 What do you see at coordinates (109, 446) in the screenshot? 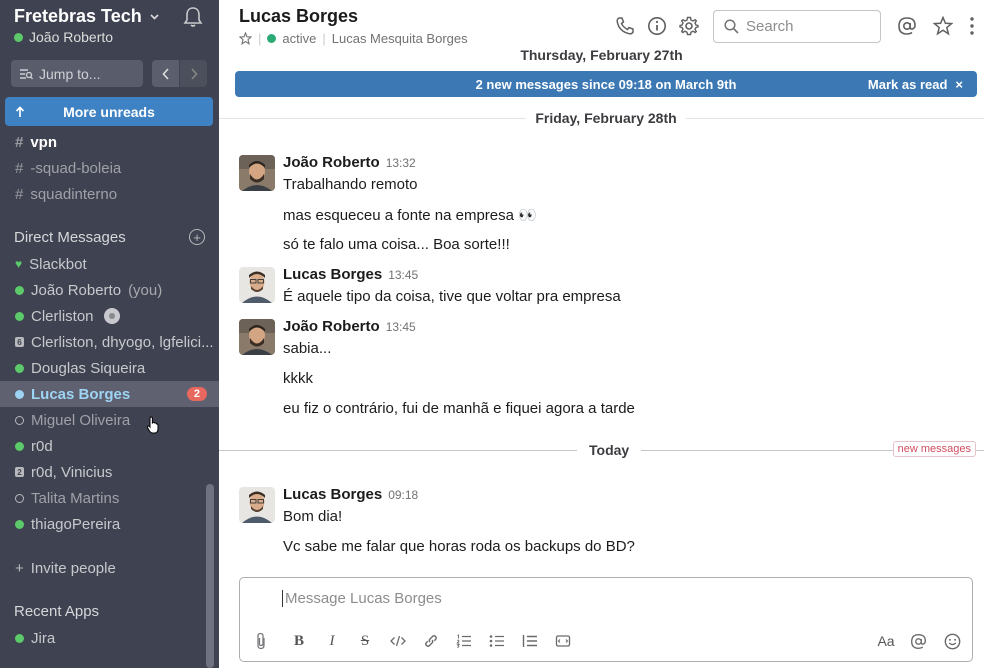
I see `sidebar-dm-r0d: r0d` at bounding box center [109, 446].